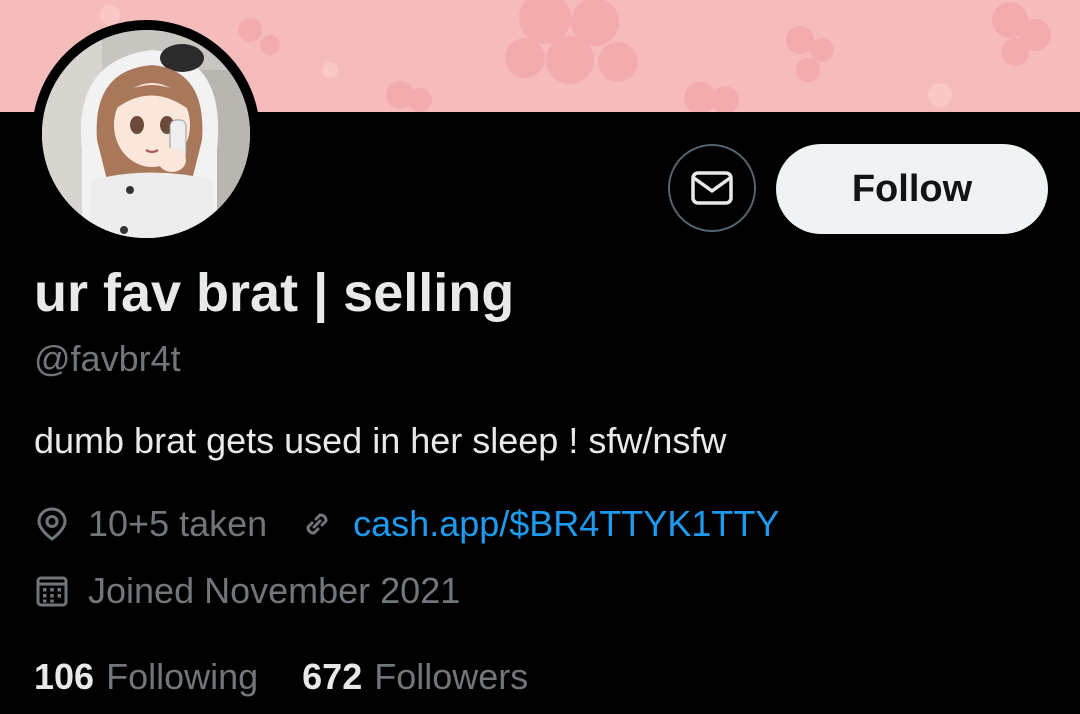 The image size is (1080, 714). What do you see at coordinates (317, 524) in the screenshot?
I see `link-icon` at bounding box center [317, 524].